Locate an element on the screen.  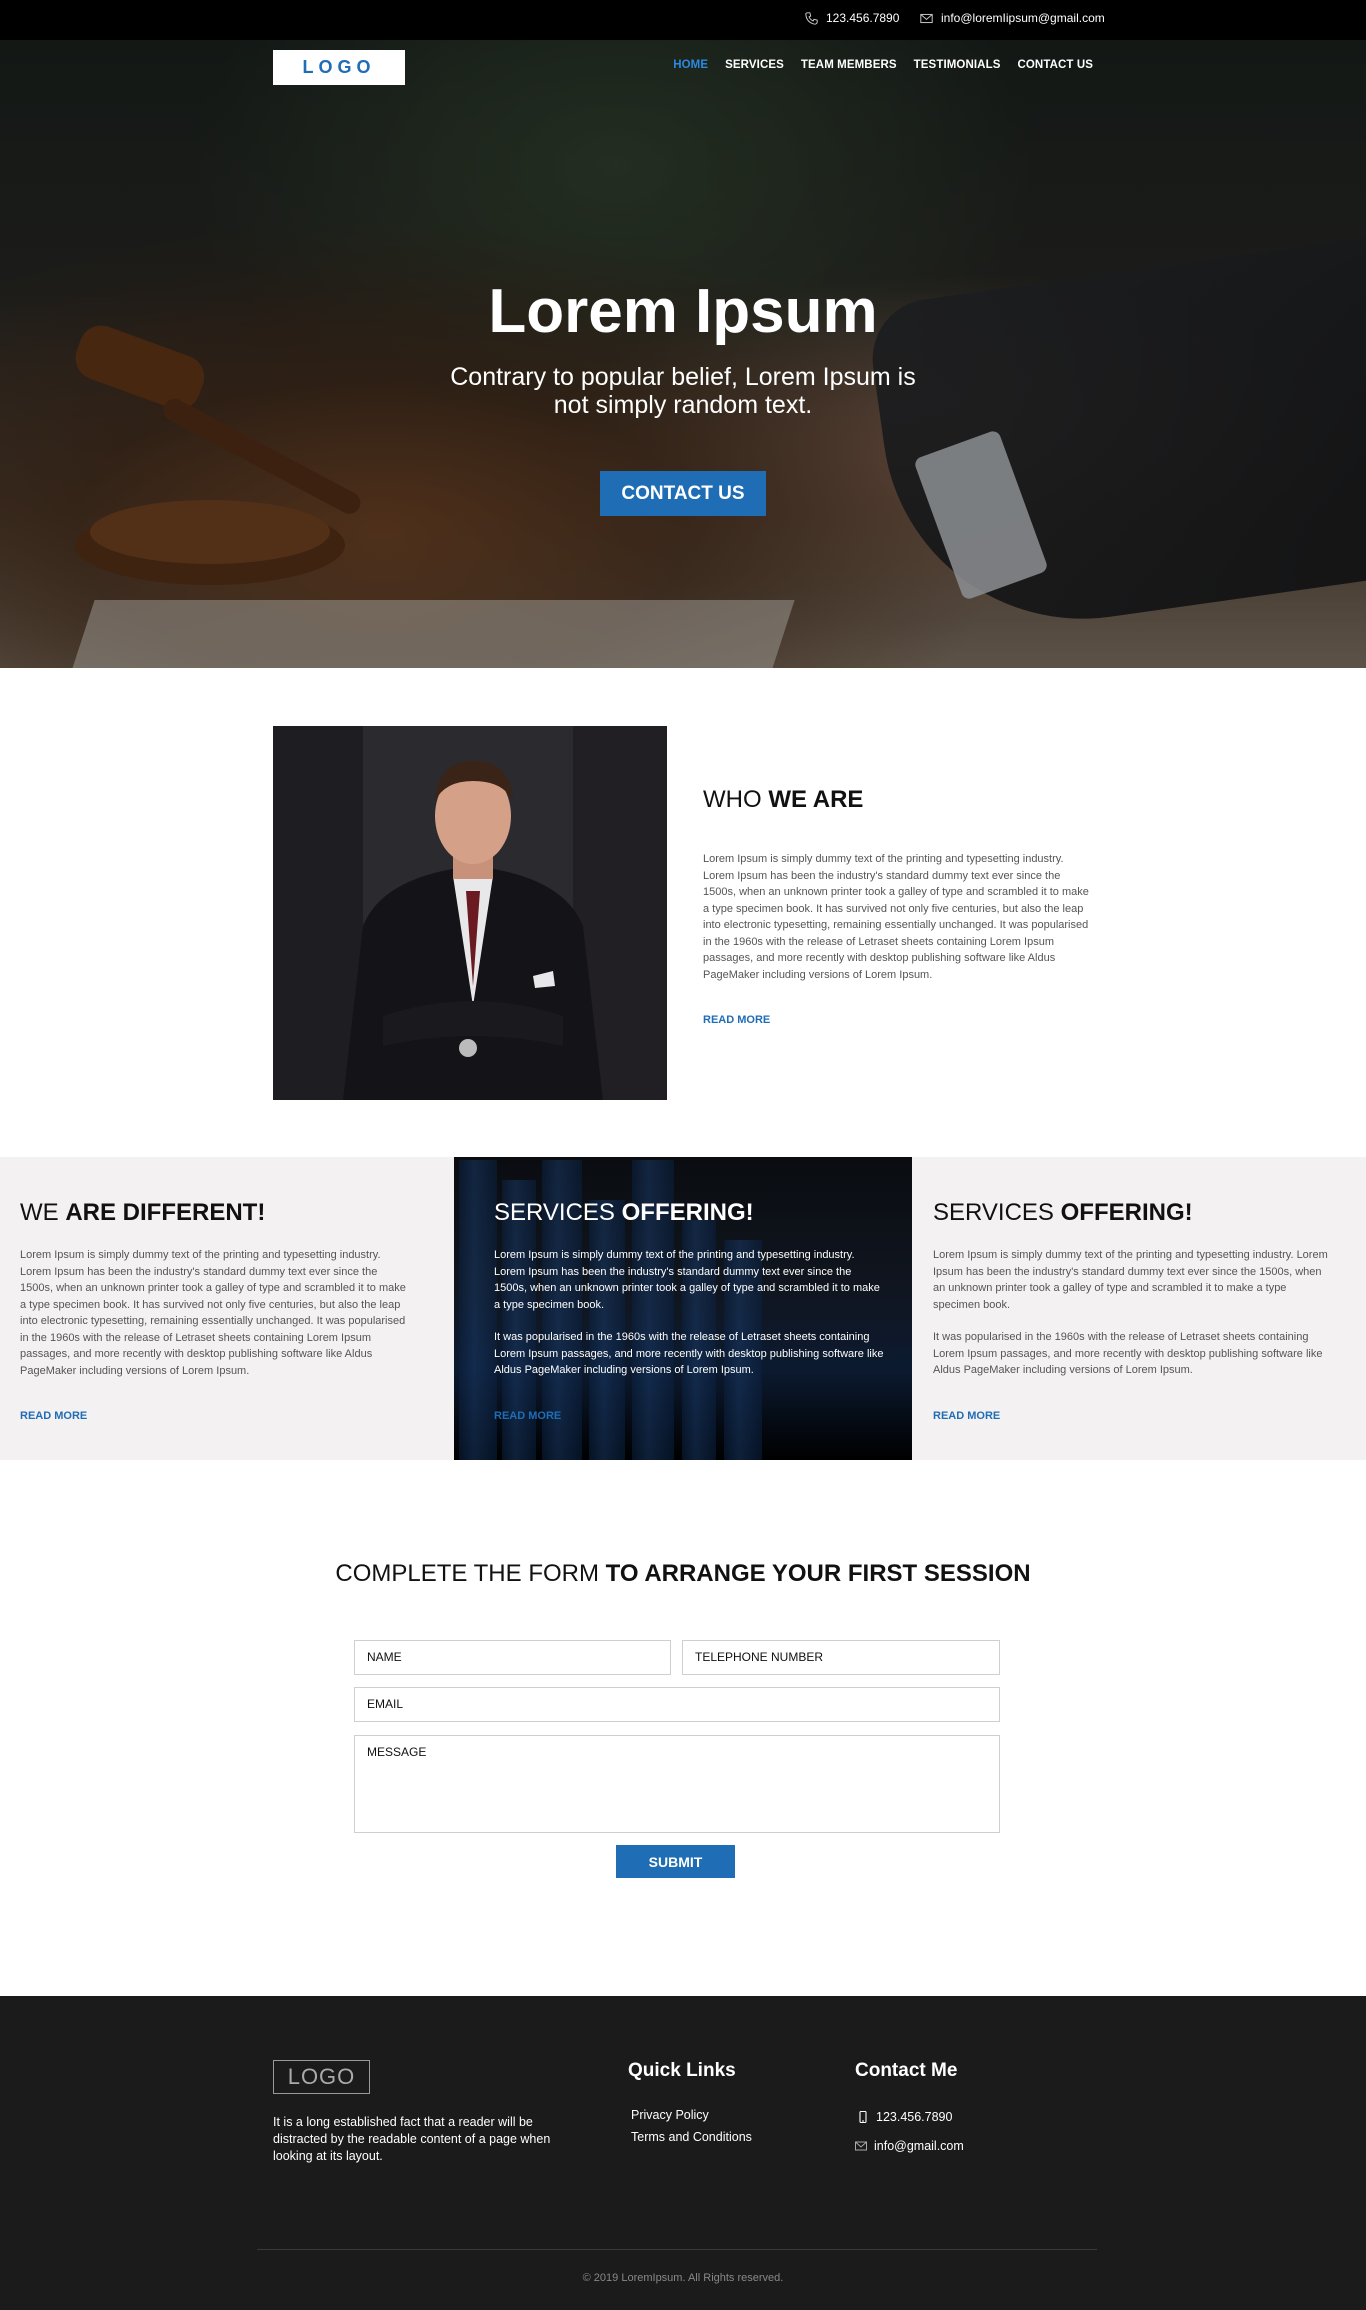
header-logo: LOGO is located at coordinates (339, 67).